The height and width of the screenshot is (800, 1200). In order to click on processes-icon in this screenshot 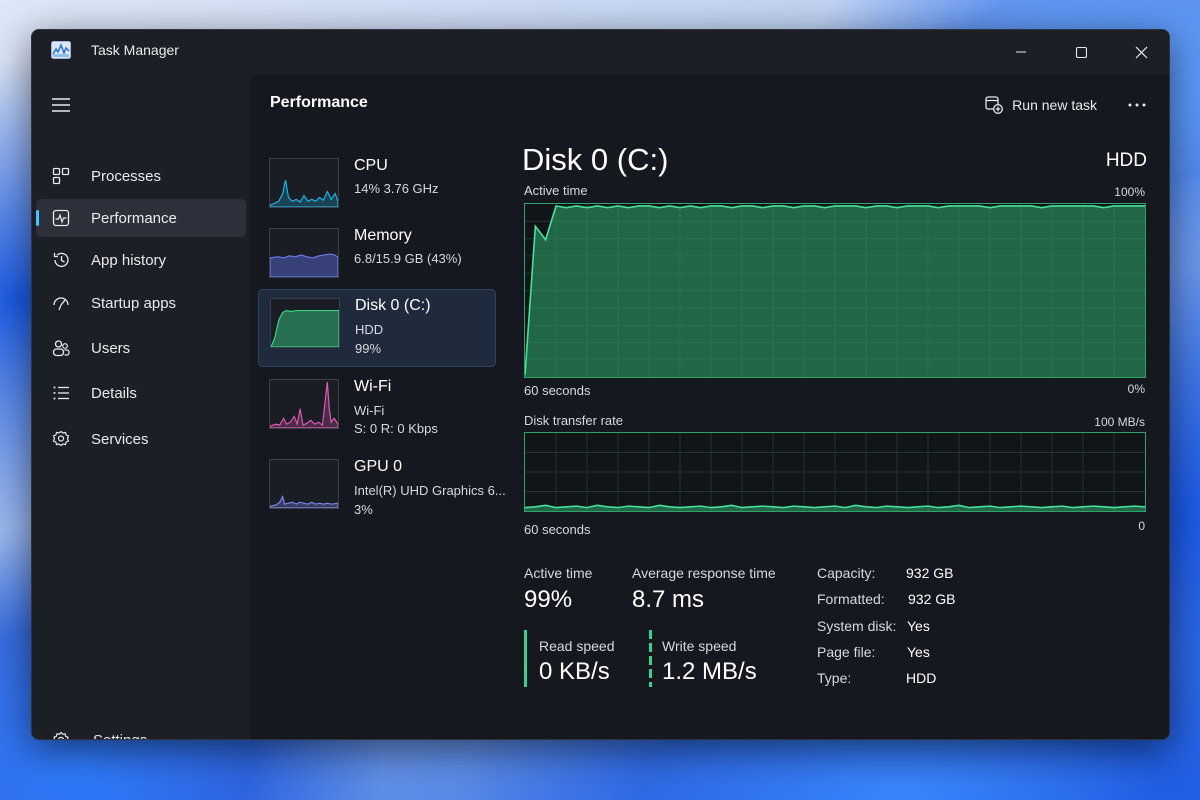, I will do `click(61, 176)`.